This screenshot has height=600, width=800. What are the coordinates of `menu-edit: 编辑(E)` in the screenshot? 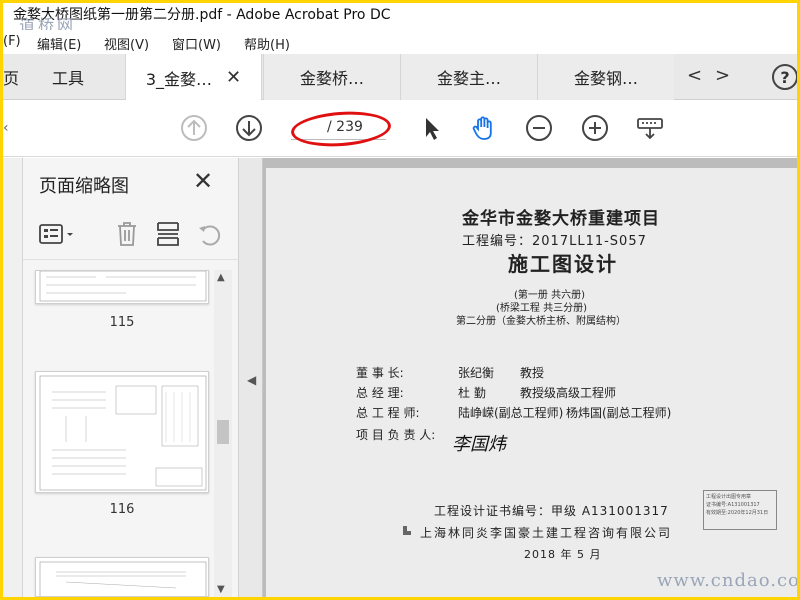 It's located at (59, 43).